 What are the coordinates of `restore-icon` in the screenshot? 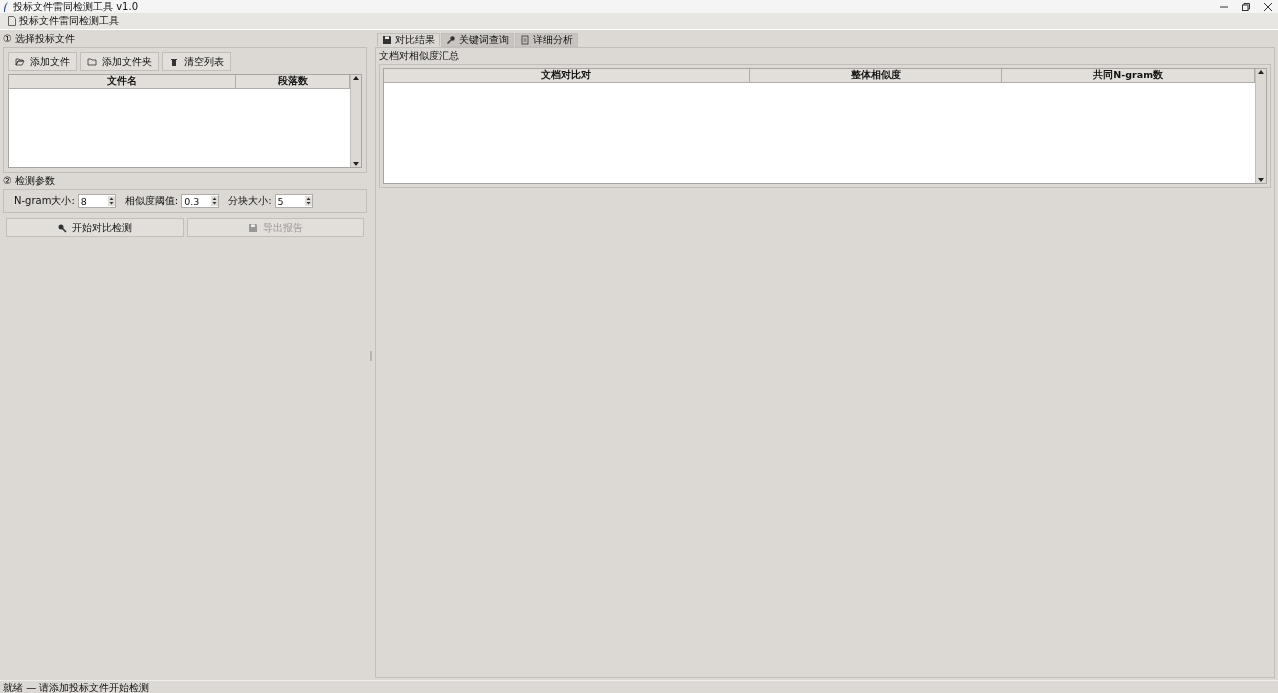 It's located at (1246, 6).